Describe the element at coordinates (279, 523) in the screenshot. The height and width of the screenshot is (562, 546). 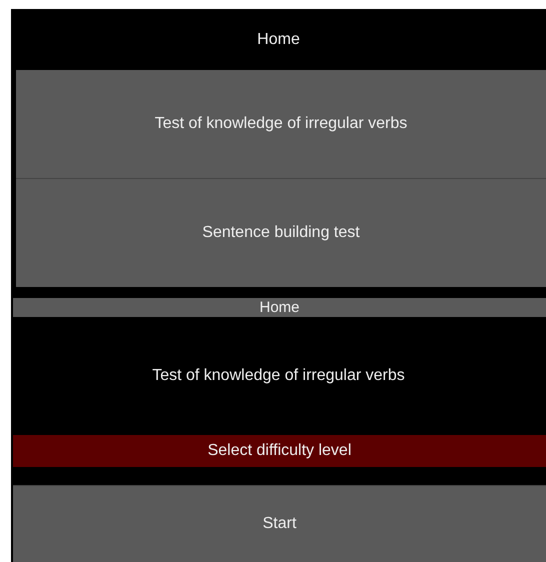
I see `start-button: Start` at that location.